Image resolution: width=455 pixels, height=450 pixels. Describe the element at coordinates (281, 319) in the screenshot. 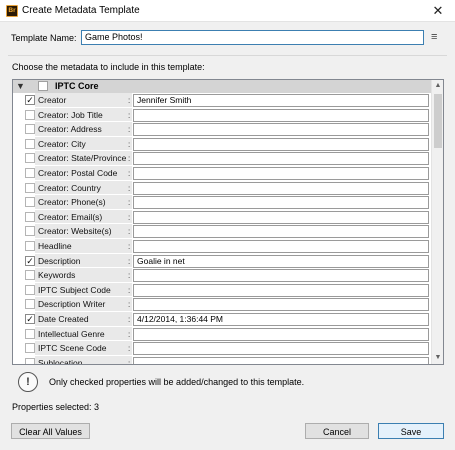

I see `row-value-field: 4/12/2014, 1:36:44 PM` at that location.